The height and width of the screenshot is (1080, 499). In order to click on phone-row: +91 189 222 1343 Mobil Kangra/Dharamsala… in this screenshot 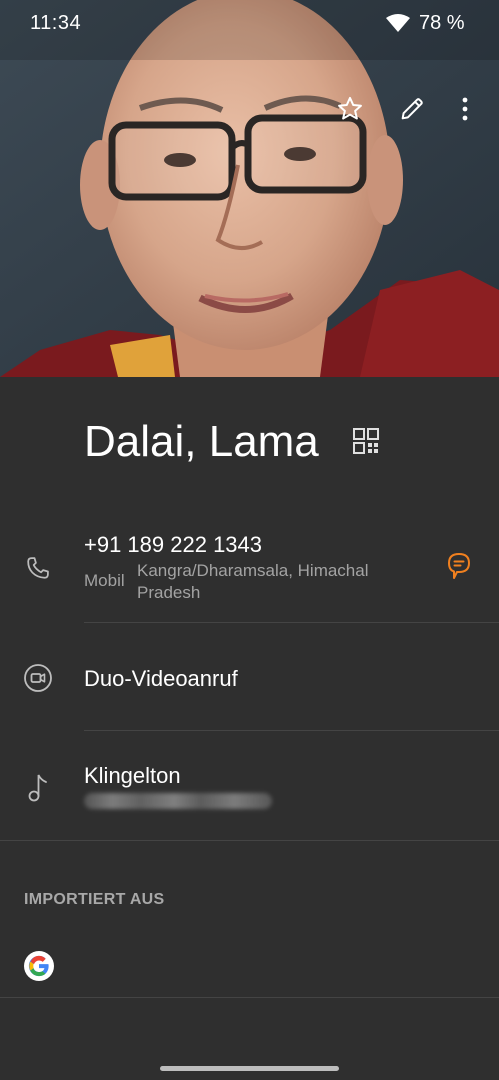, I will do `click(249, 570)`.